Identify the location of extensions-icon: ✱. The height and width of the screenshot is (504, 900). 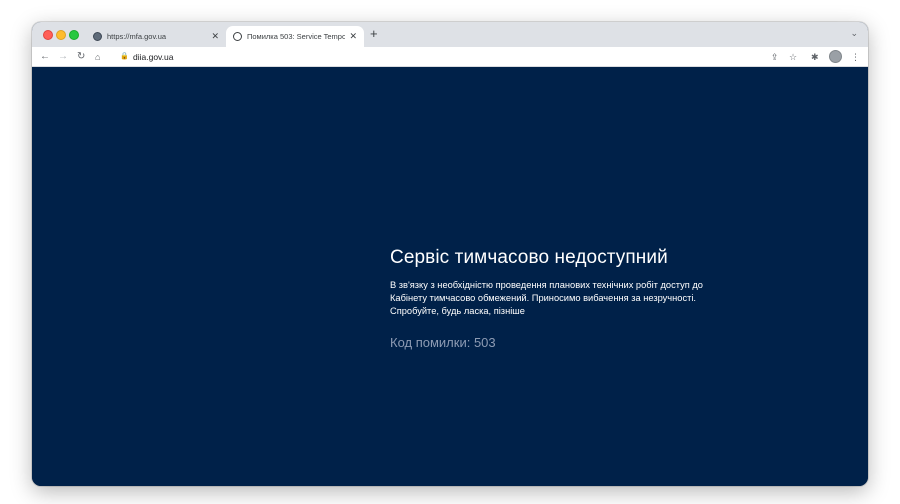
(815, 57).